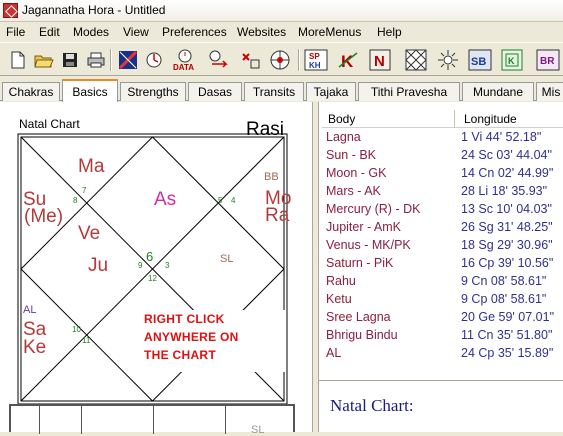 This screenshot has height=436, width=563. What do you see at coordinates (360, 263) in the screenshot?
I see `row-body: Saturn - PiK` at bounding box center [360, 263].